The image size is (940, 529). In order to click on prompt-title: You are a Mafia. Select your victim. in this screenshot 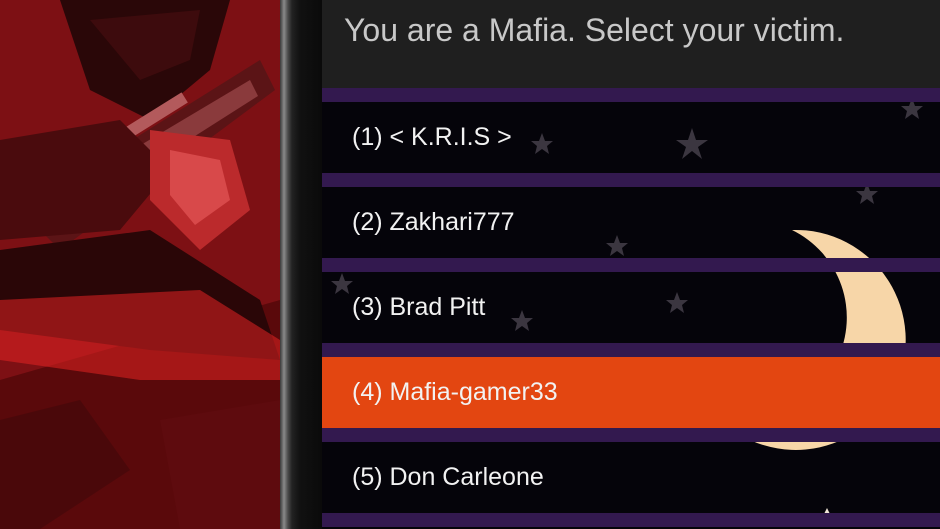, I will do `click(594, 30)`.